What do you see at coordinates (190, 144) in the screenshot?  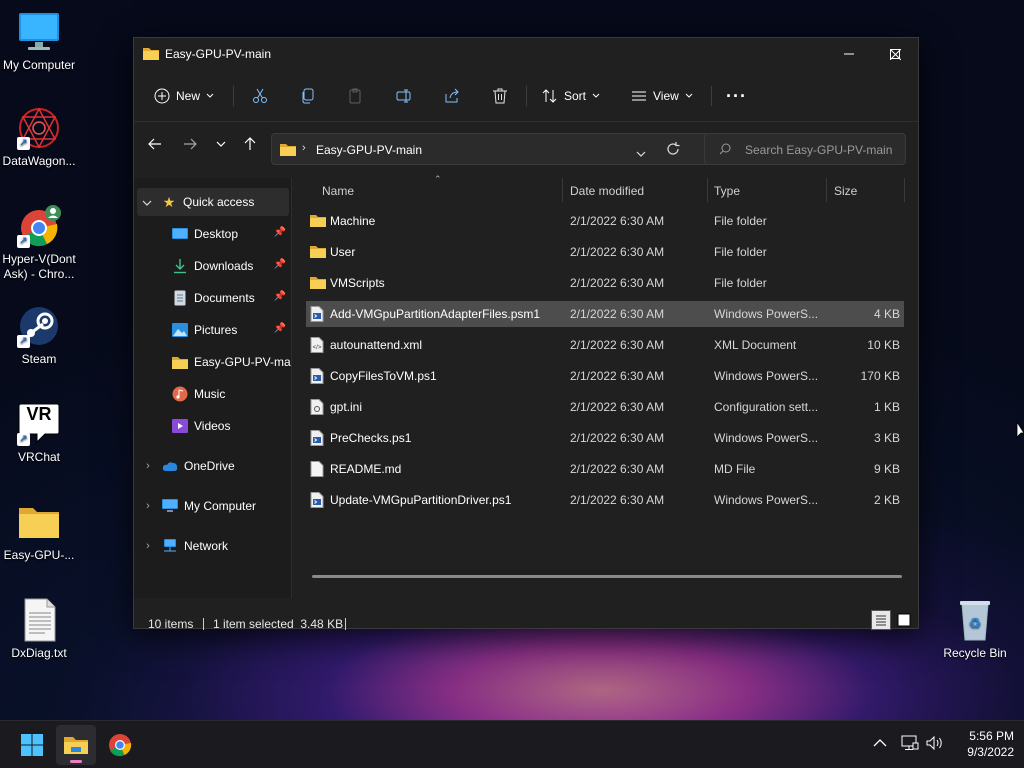 I see `forward-button` at bounding box center [190, 144].